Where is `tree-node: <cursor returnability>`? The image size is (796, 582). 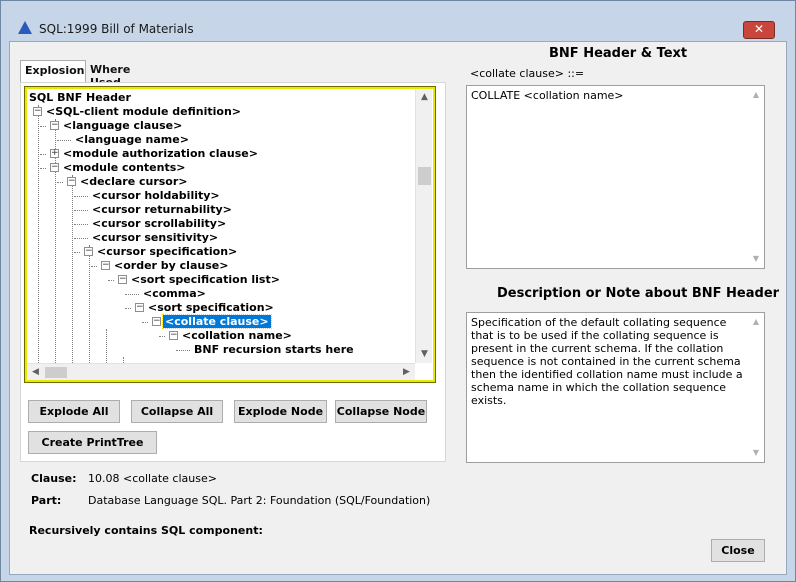
tree-node: <cursor returnability> is located at coordinates (162, 210).